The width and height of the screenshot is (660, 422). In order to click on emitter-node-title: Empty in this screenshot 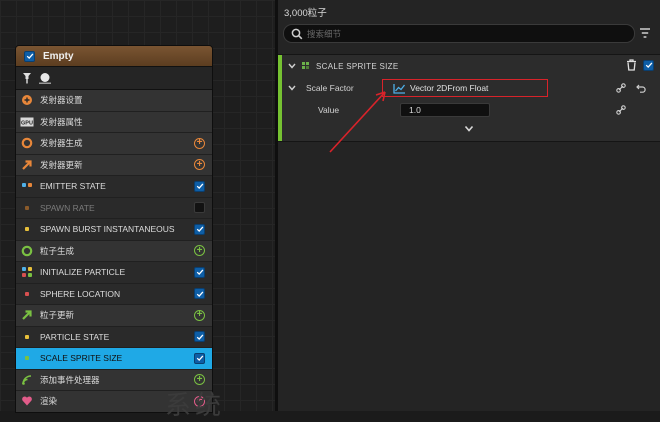, I will do `click(58, 56)`.